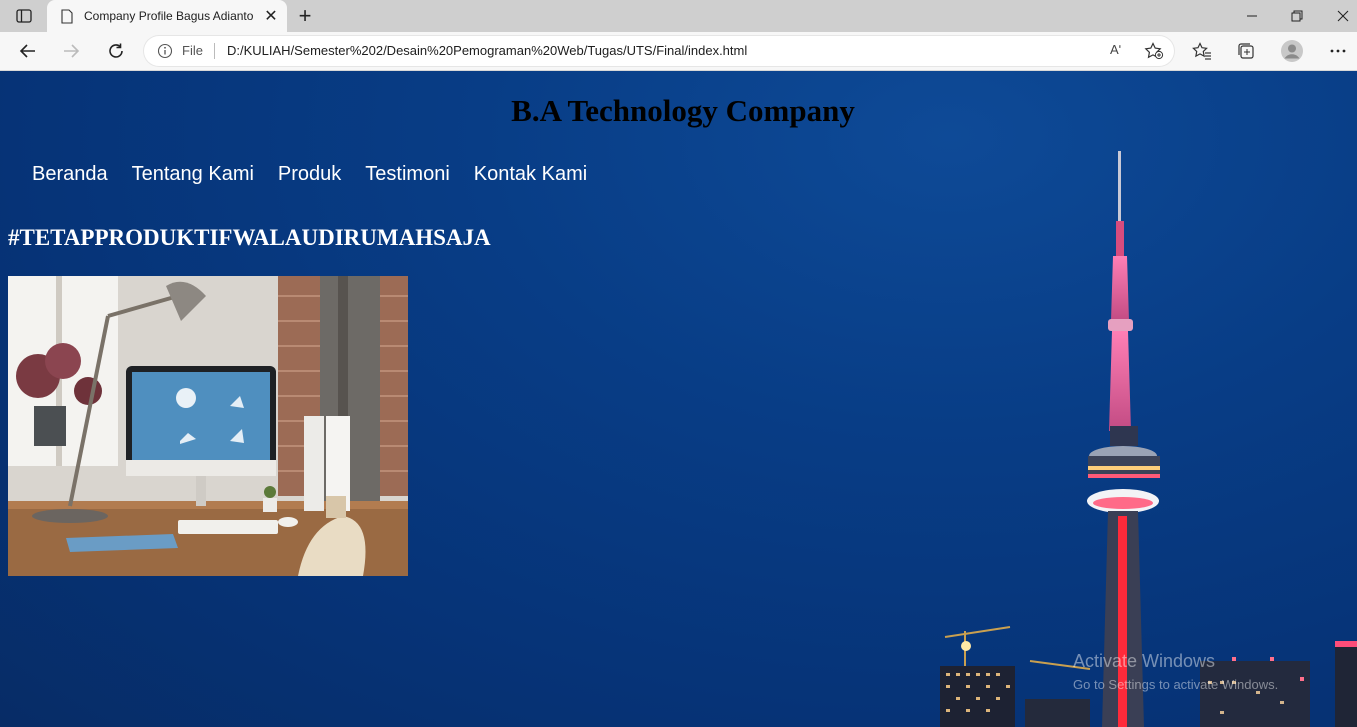 The height and width of the screenshot is (727, 1357). What do you see at coordinates (1144, 661) in the screenshot?
I see `windows-activation-title: Activate Windows` at bounding box center [1144, 661].